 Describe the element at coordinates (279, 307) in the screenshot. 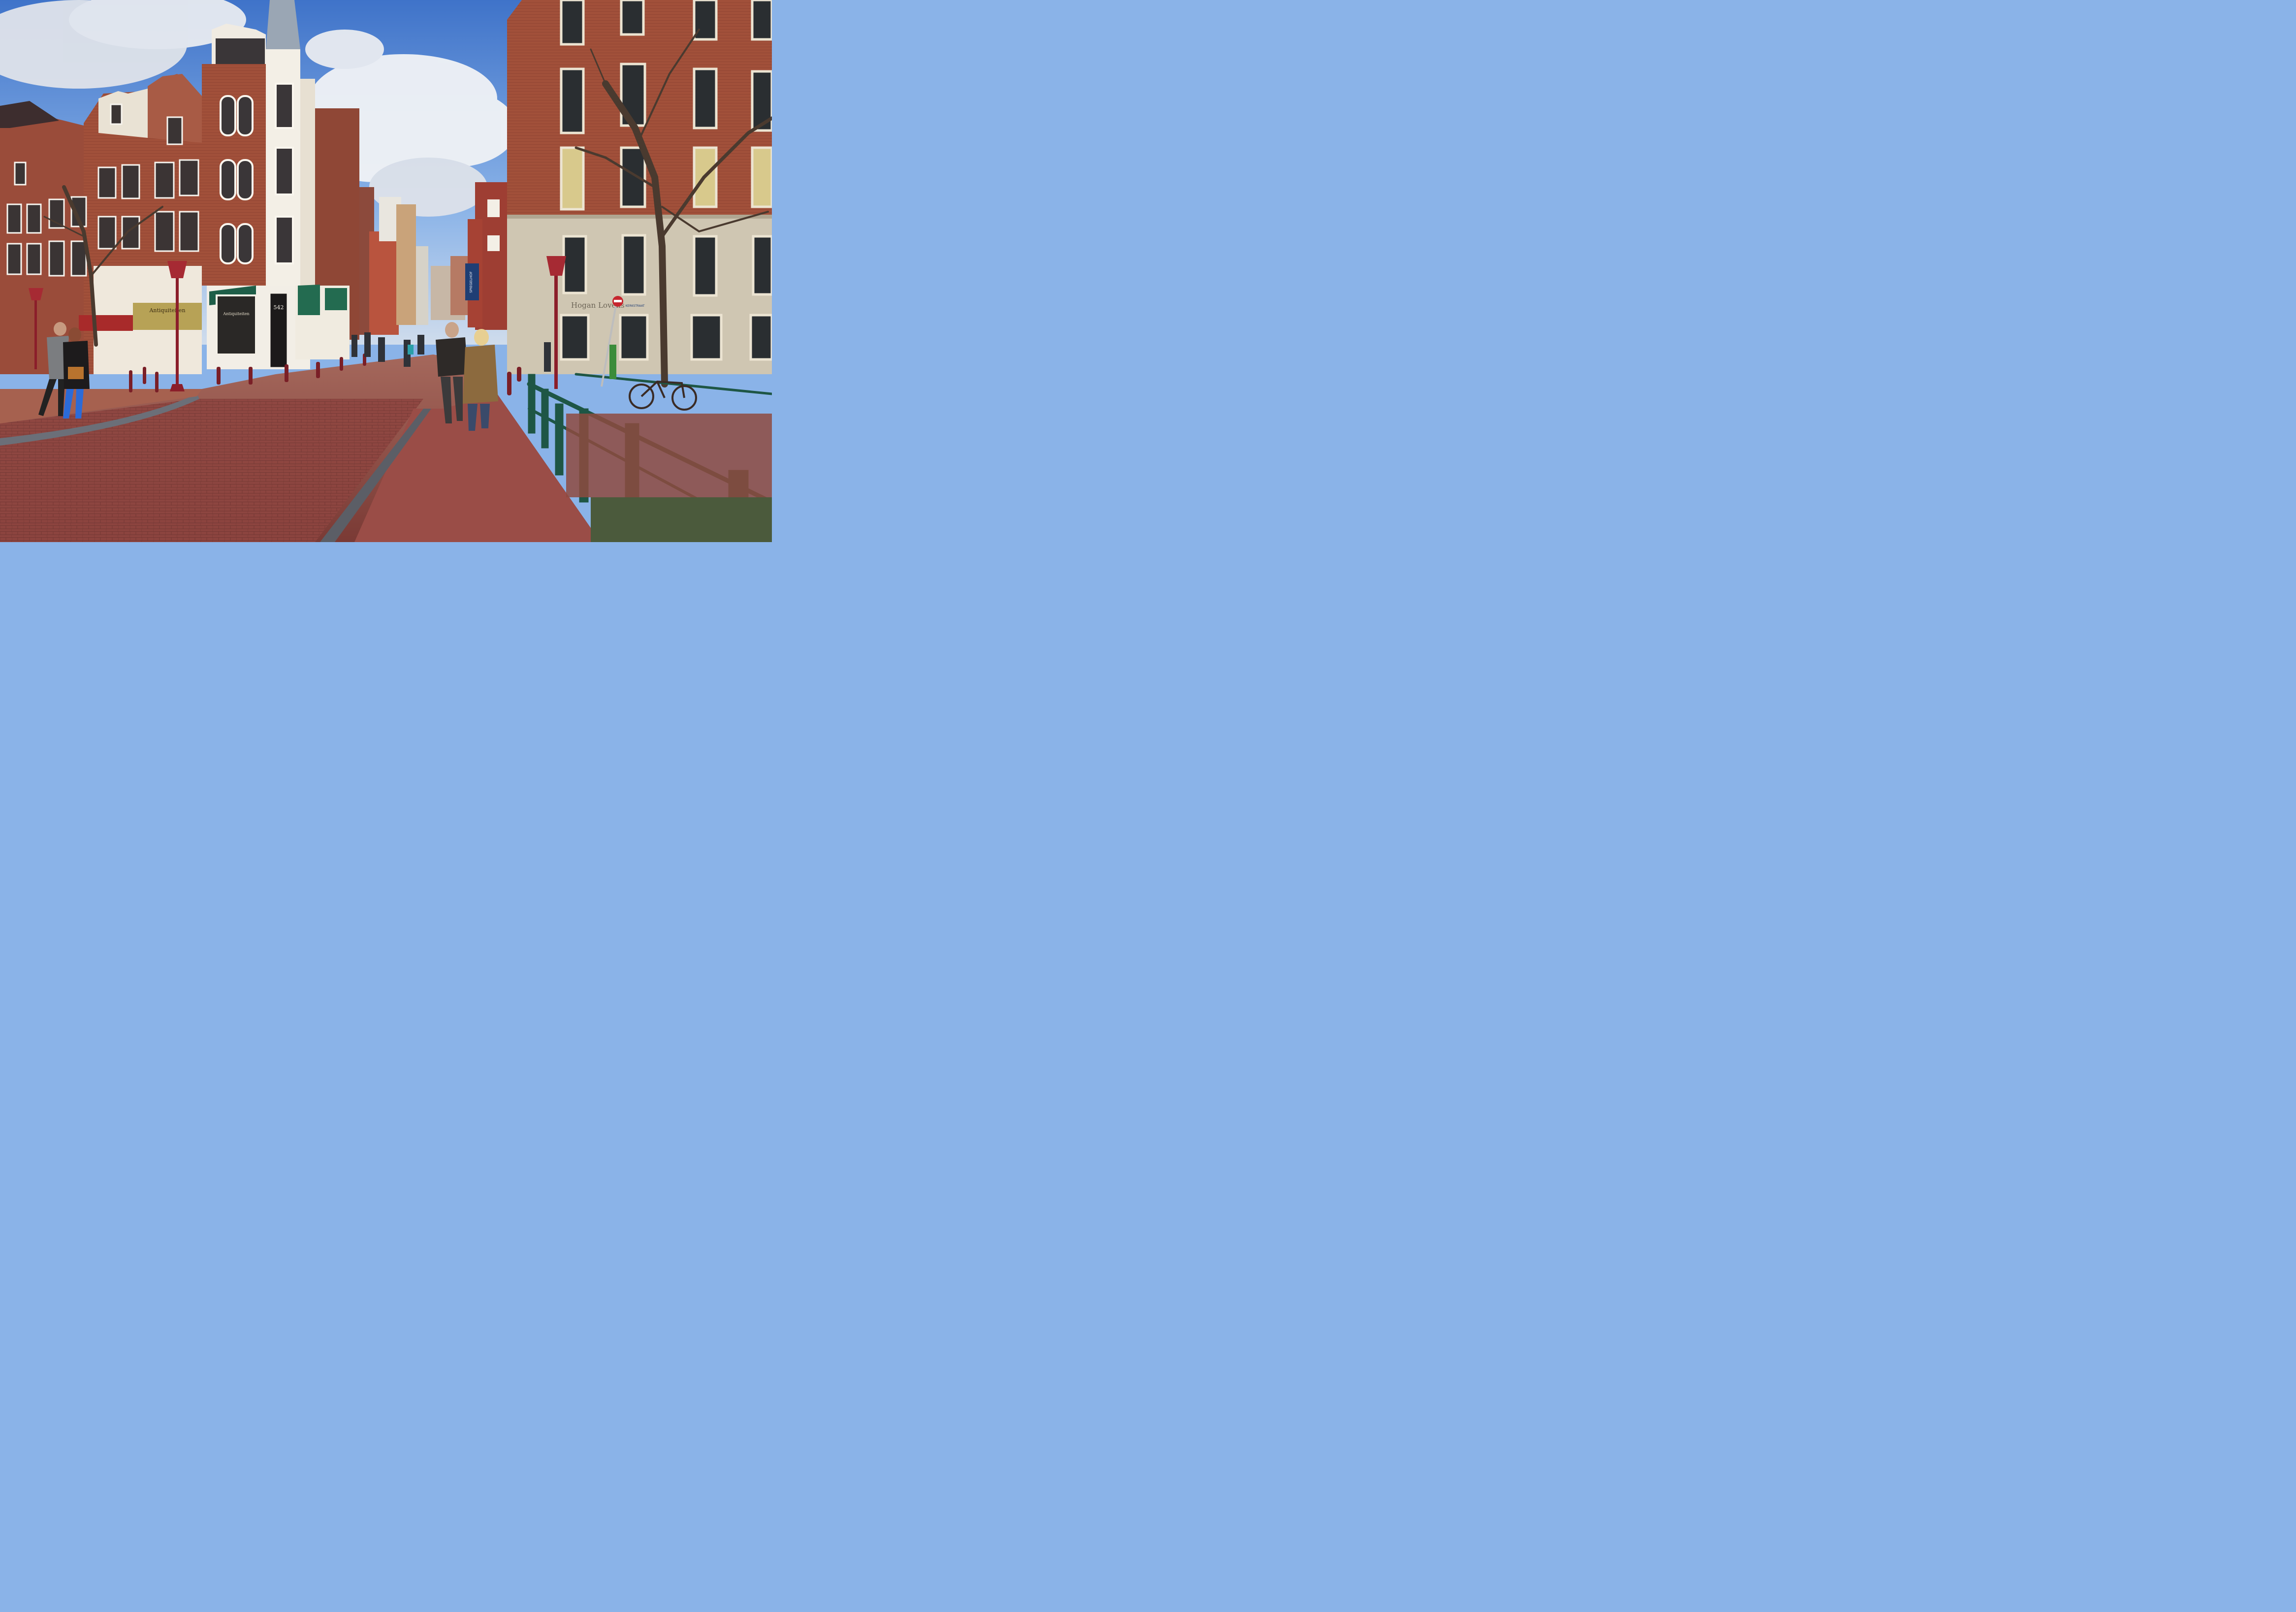

I see `house-number: 542` at that location.